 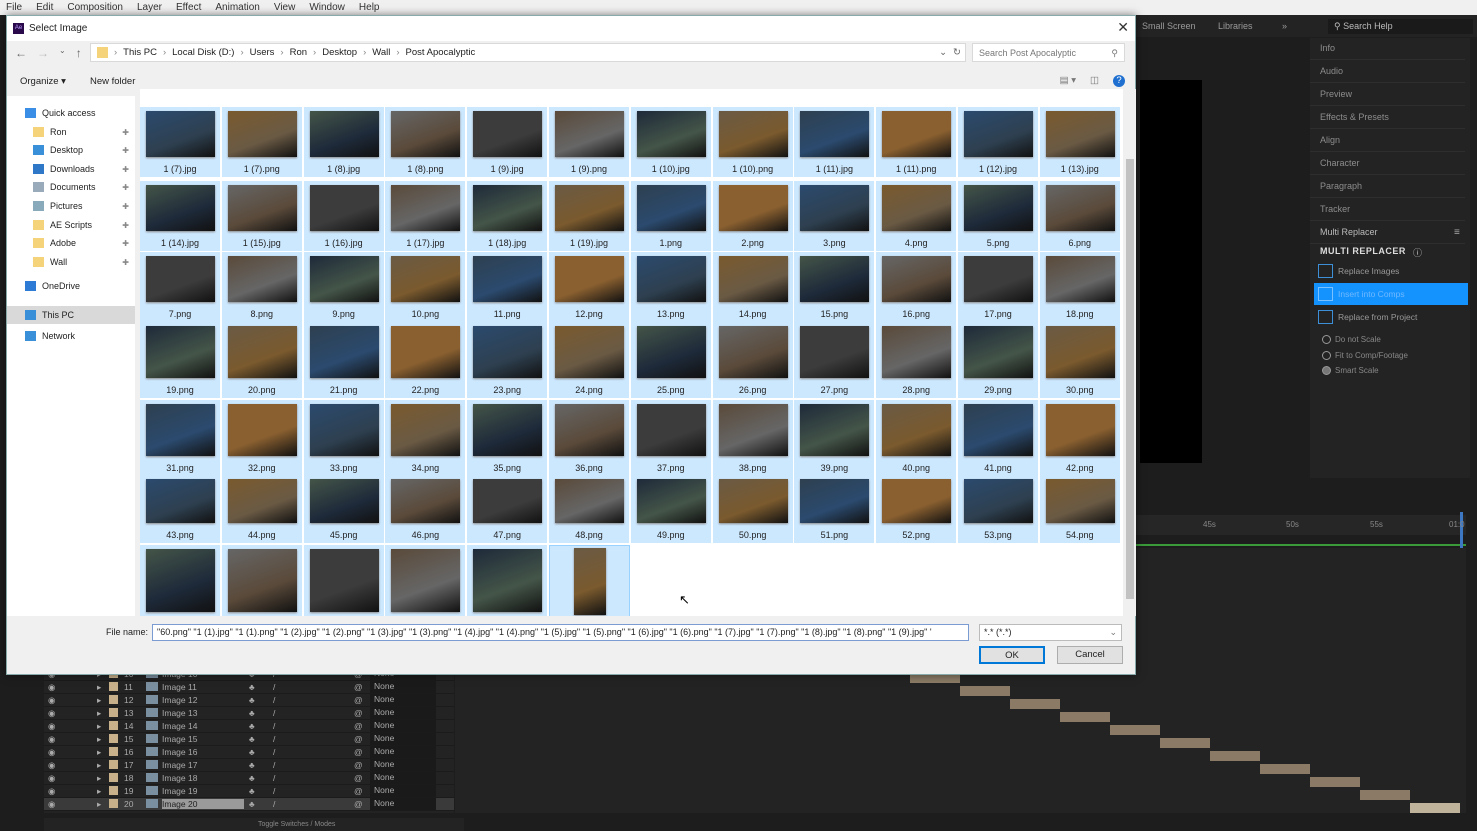 I want to click on file-item: 34.png, so click(x=426, y=438).